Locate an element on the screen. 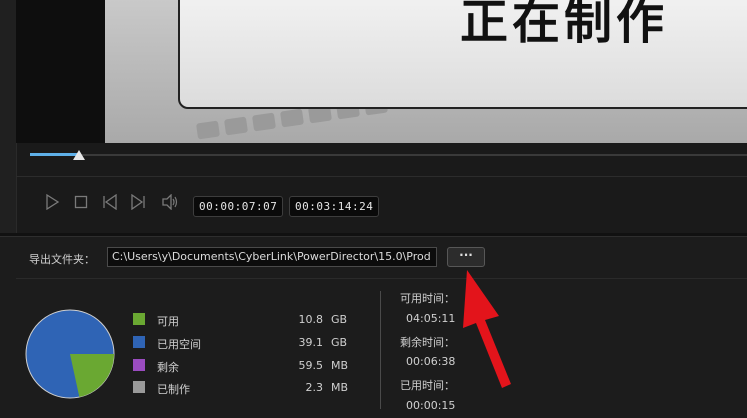  legend-unit-remaining: MB is located at coordinates (340, 365).